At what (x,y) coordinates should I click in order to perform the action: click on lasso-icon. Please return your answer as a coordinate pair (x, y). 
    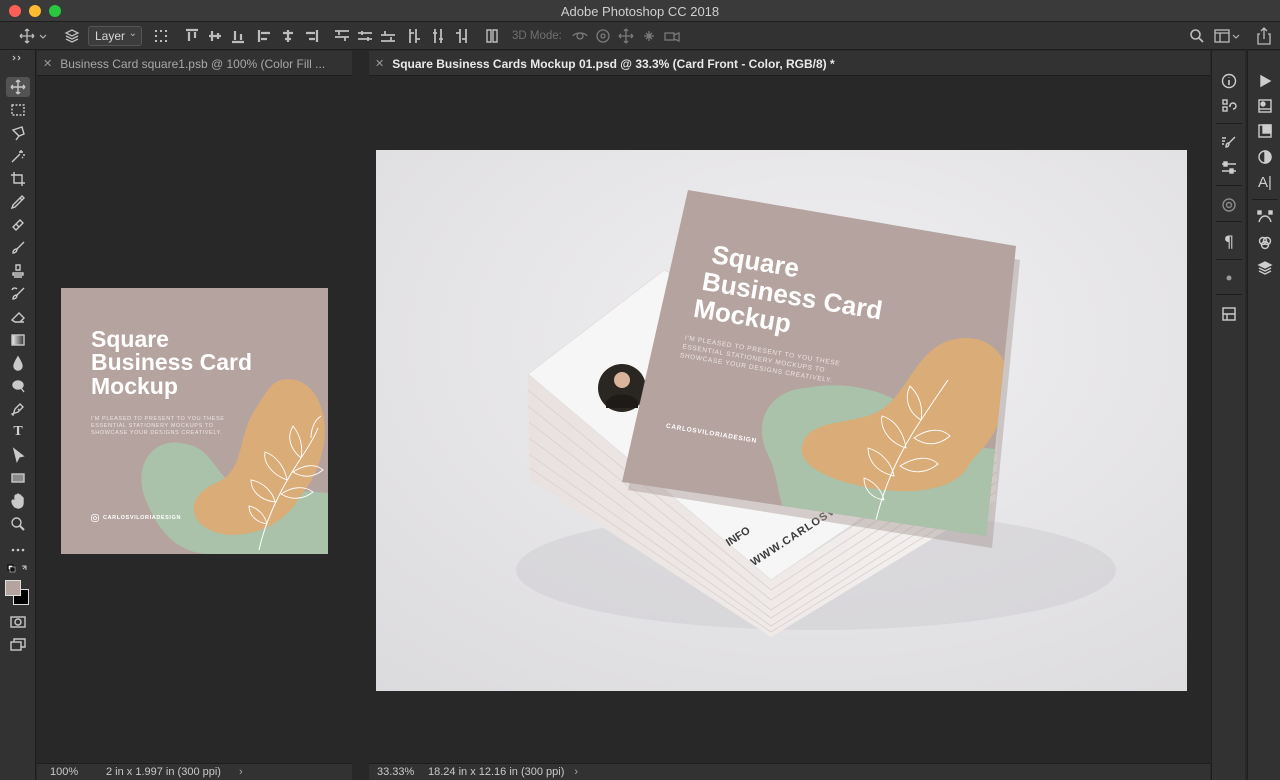
    Looking at the image, I should click on (18, 133).